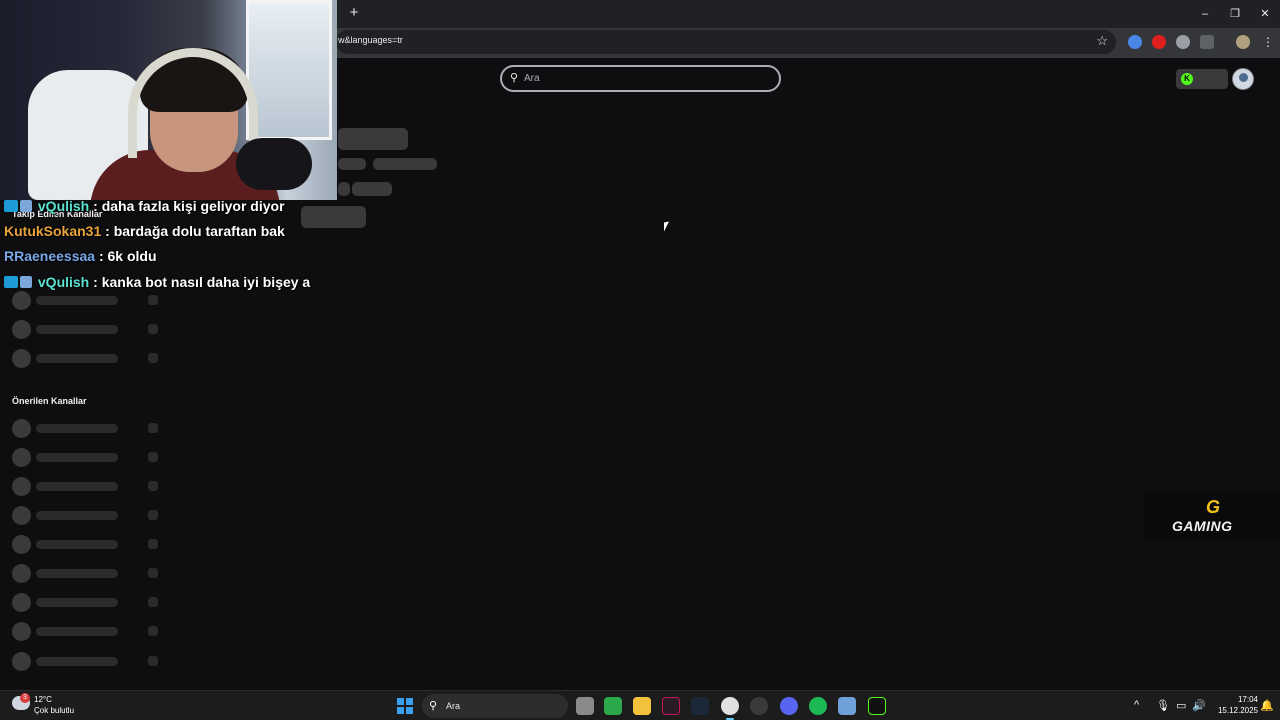  I want to click on obs-icon, so click(759, 706).